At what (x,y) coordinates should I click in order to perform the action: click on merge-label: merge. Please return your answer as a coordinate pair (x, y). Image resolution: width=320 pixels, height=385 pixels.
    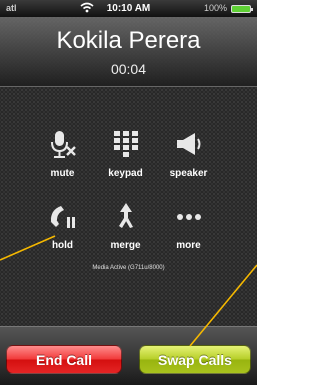
    Looking at the image, I should click on (125, 245).